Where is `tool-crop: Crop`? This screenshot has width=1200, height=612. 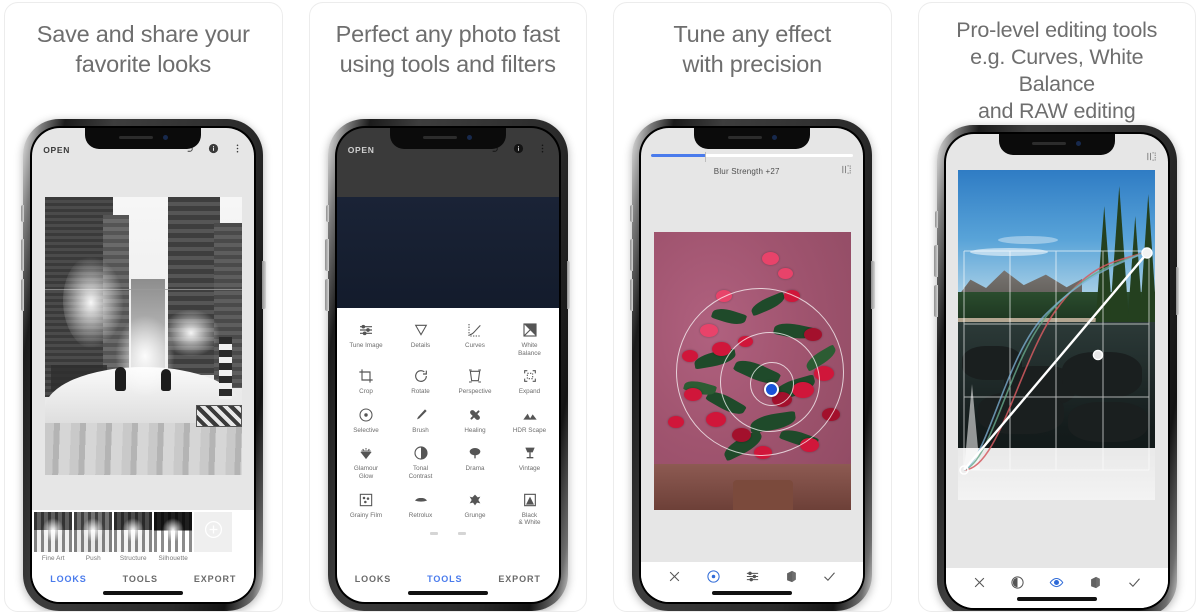 tool-crop: Crop is located at coordinates (366, 380).